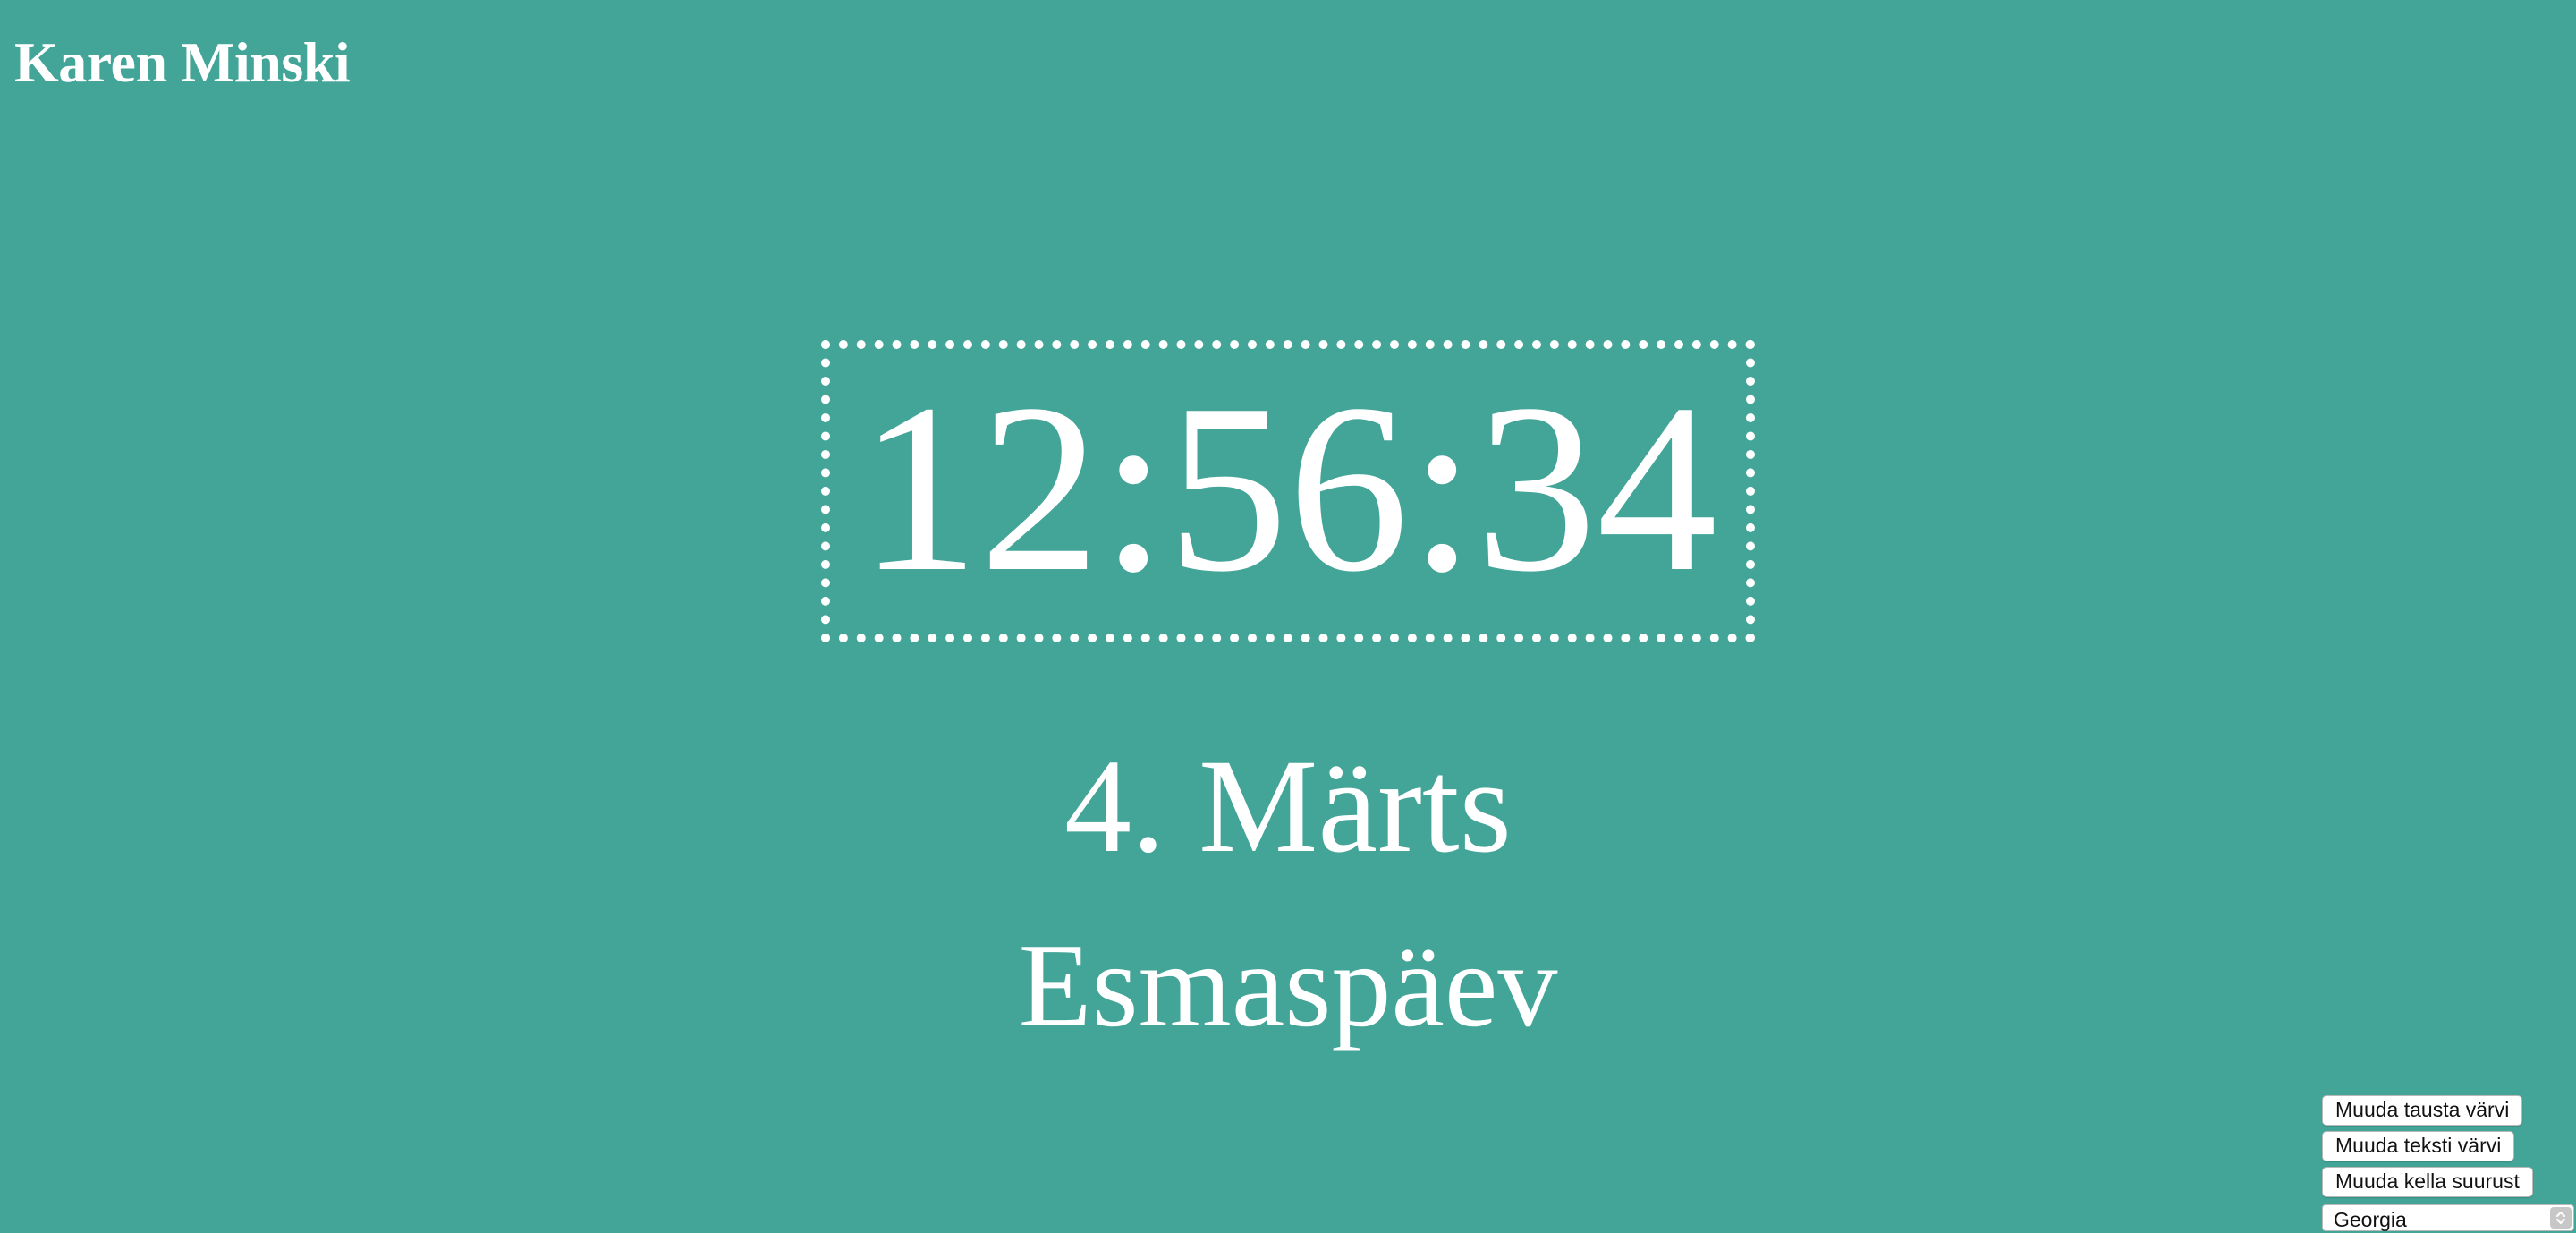 The width and height of the screenshot is (2576, 1233). I want to click on font-select: Georgia, so click(2448, 1217).